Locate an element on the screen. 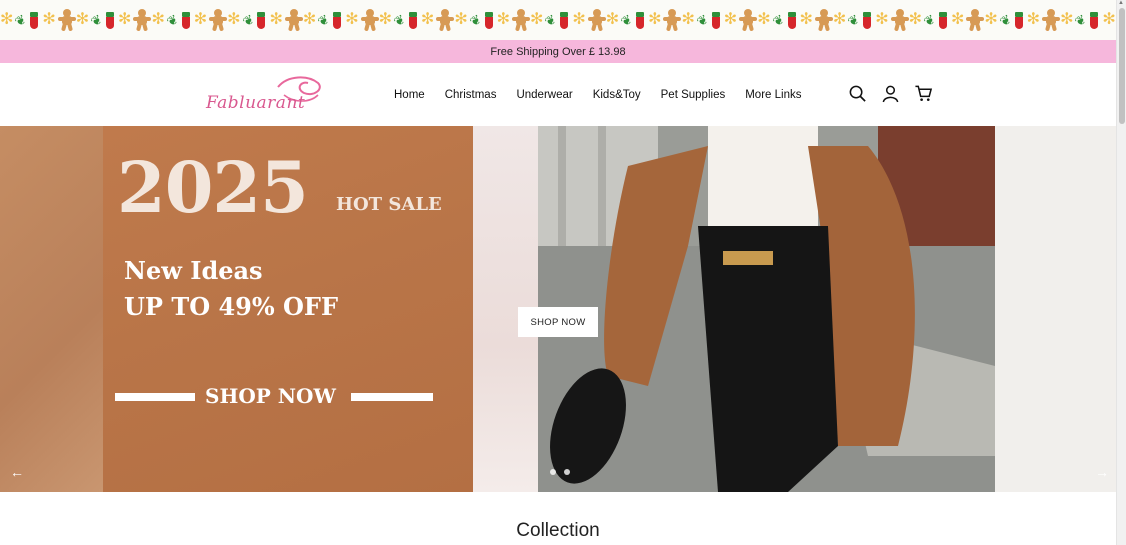  hero-hot-sale: HOT SALE is located at coordinates (389, 204).